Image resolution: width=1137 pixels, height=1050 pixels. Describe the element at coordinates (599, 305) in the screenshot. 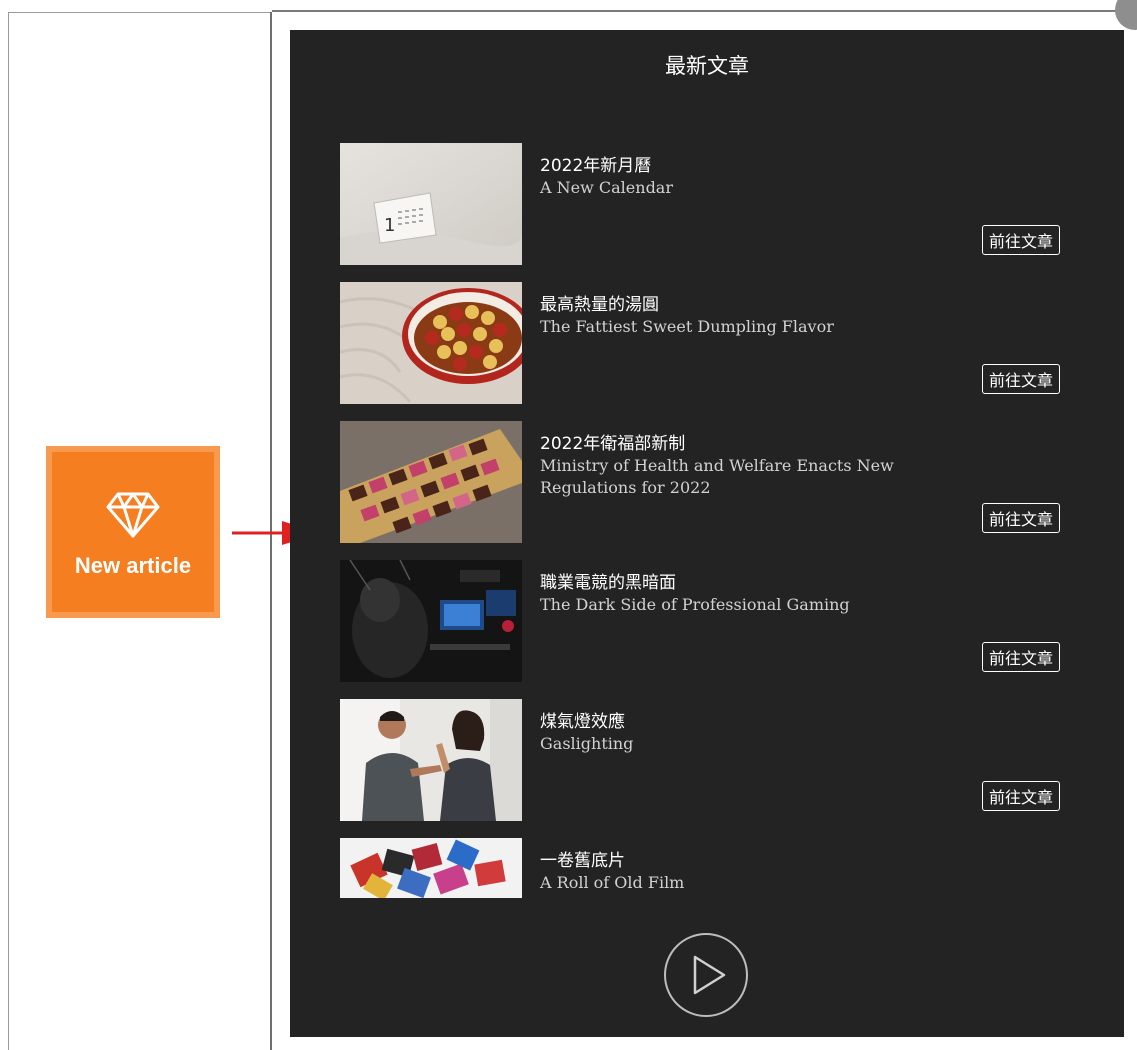

I see `article-title: 最高熱量的湯圓` at that location.